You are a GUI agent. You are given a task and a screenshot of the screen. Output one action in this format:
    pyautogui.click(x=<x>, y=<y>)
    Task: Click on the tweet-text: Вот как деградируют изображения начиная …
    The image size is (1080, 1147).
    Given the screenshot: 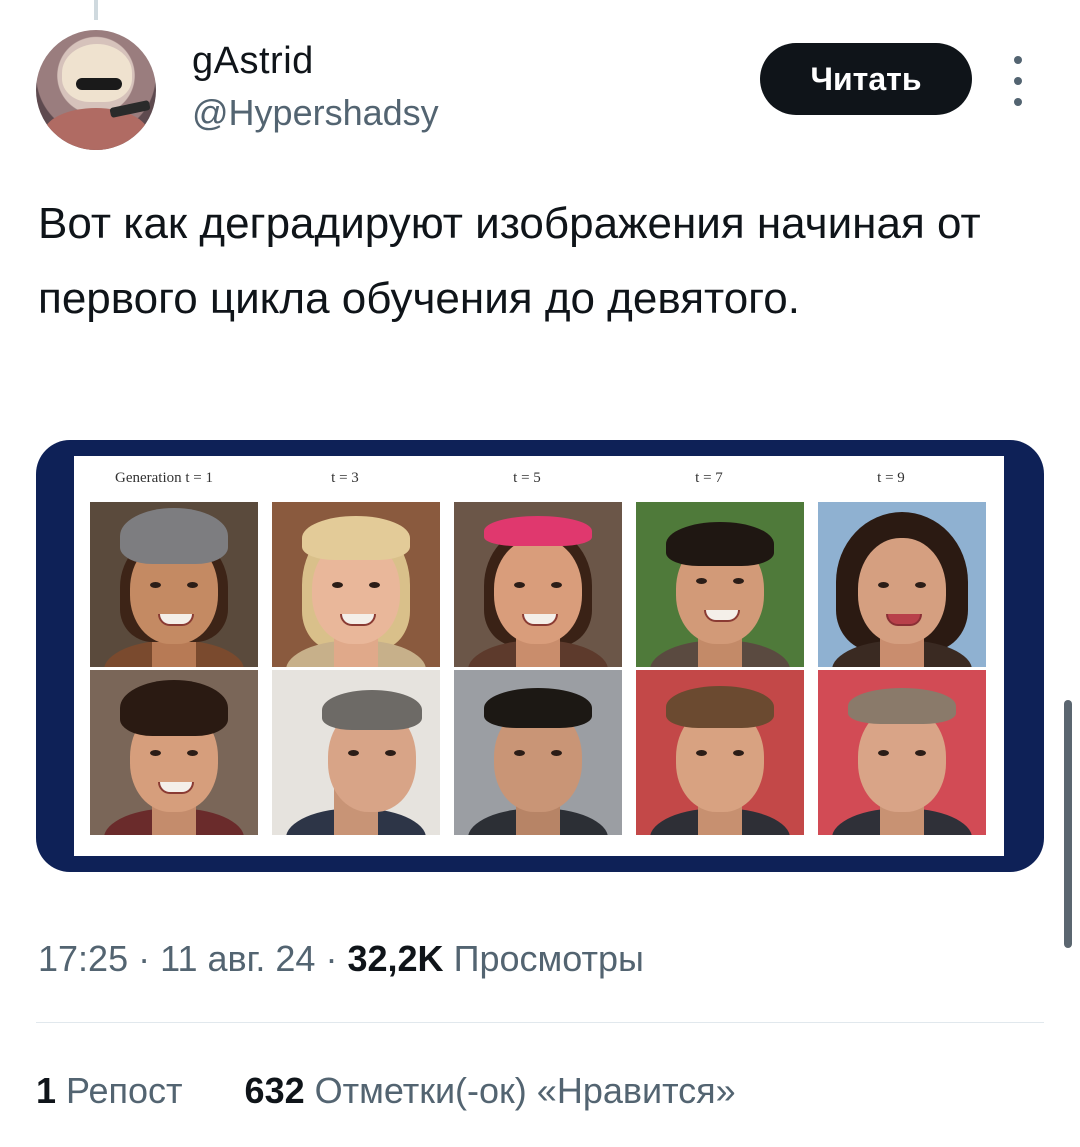 What is the action you would take?
    pyautogui.click(x=509, y=261)
    